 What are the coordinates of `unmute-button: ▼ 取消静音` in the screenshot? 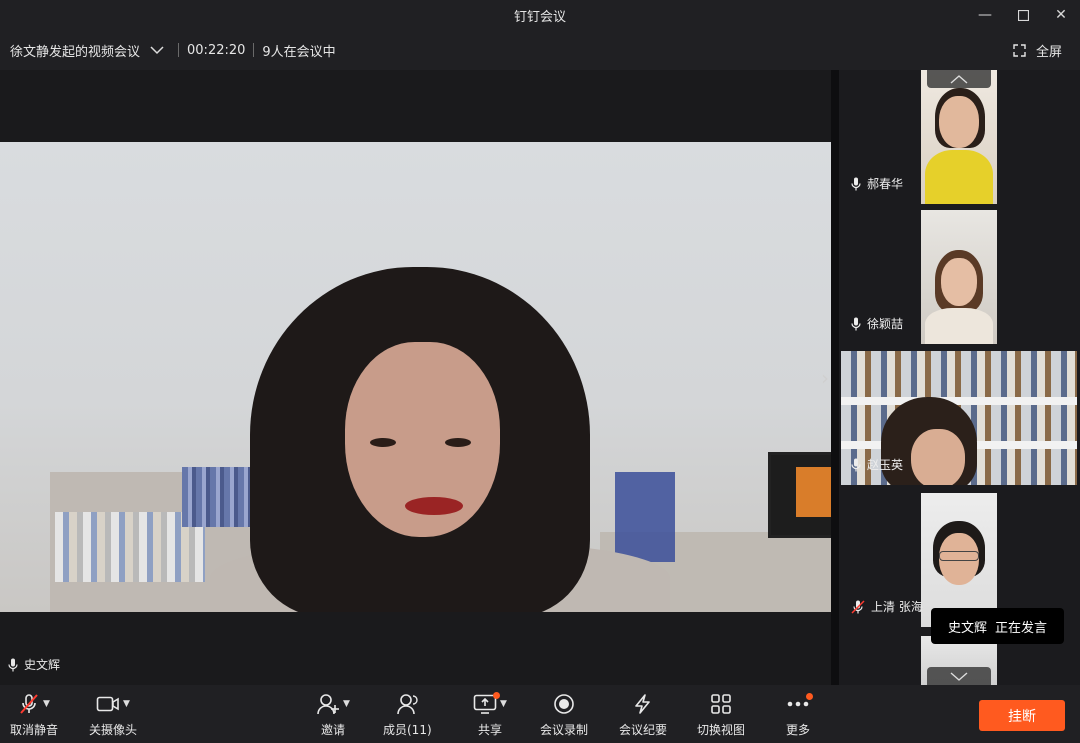 It's located at (34, 714).